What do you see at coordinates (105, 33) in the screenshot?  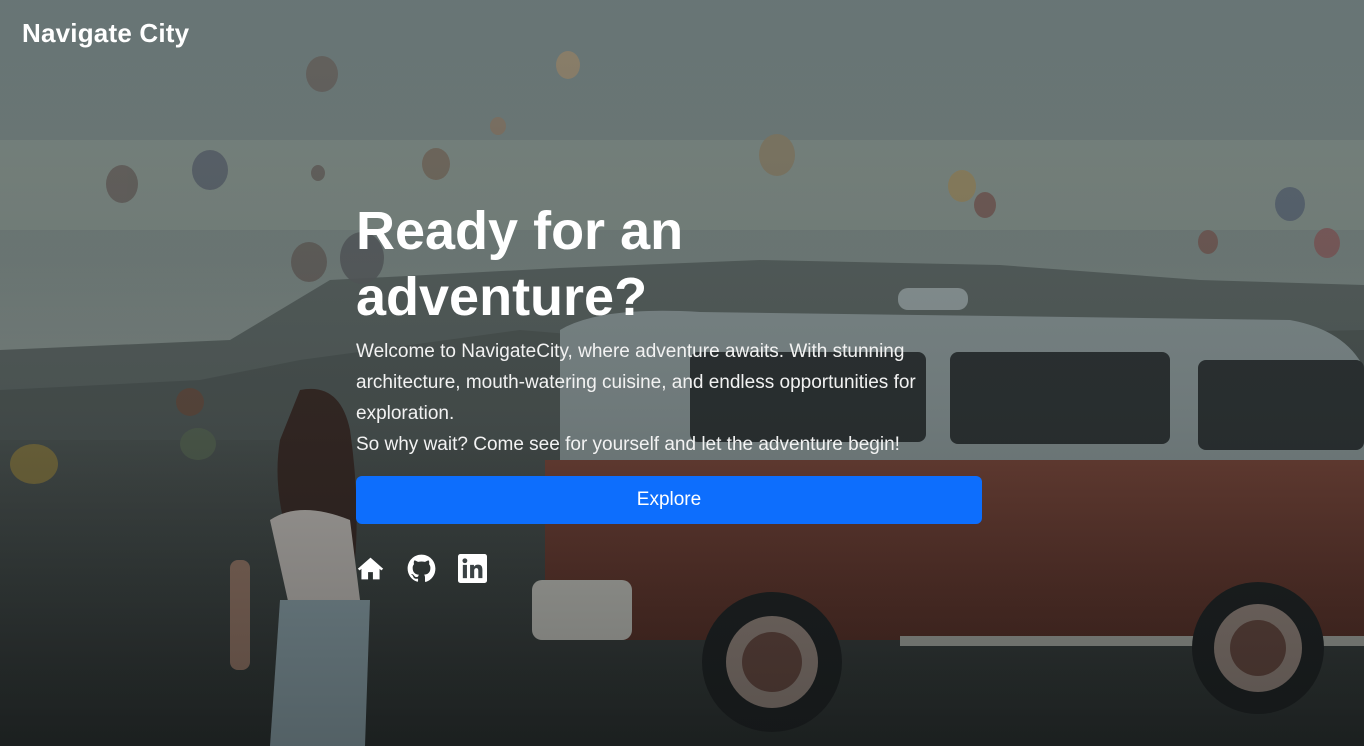 I see `site-title: Navigate City` at bounding box center [105, 33].